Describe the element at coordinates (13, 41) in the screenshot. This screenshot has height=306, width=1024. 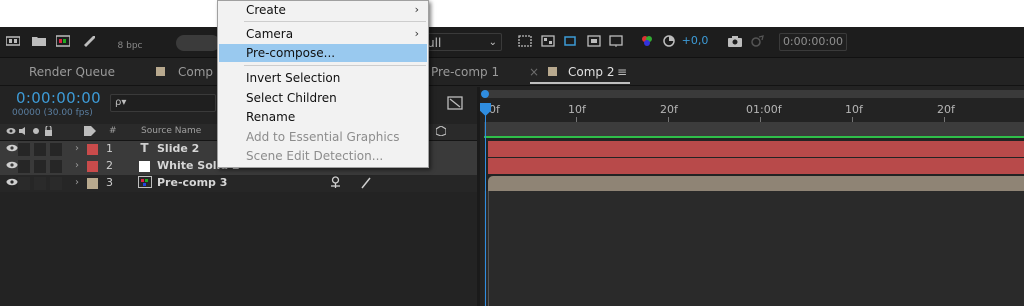
I see `flowchart-icon` at that location.